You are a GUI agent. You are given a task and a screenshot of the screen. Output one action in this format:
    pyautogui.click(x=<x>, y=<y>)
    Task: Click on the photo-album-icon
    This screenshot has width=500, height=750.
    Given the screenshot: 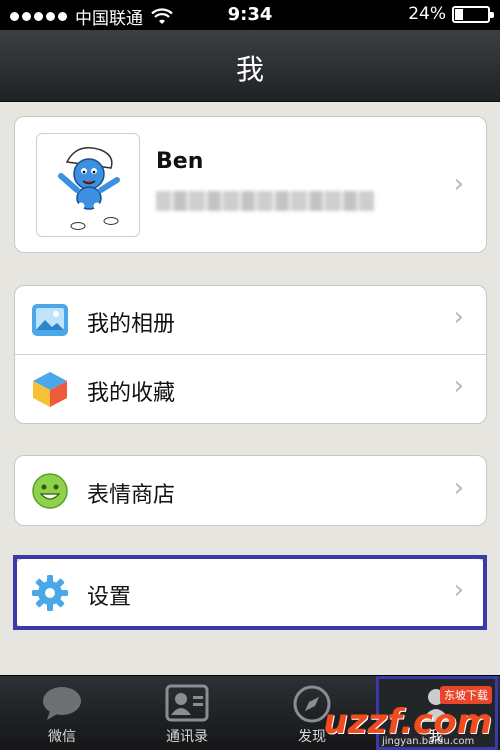 What is the action you would take?
    pyautogui.click(x=50, y=320)
    